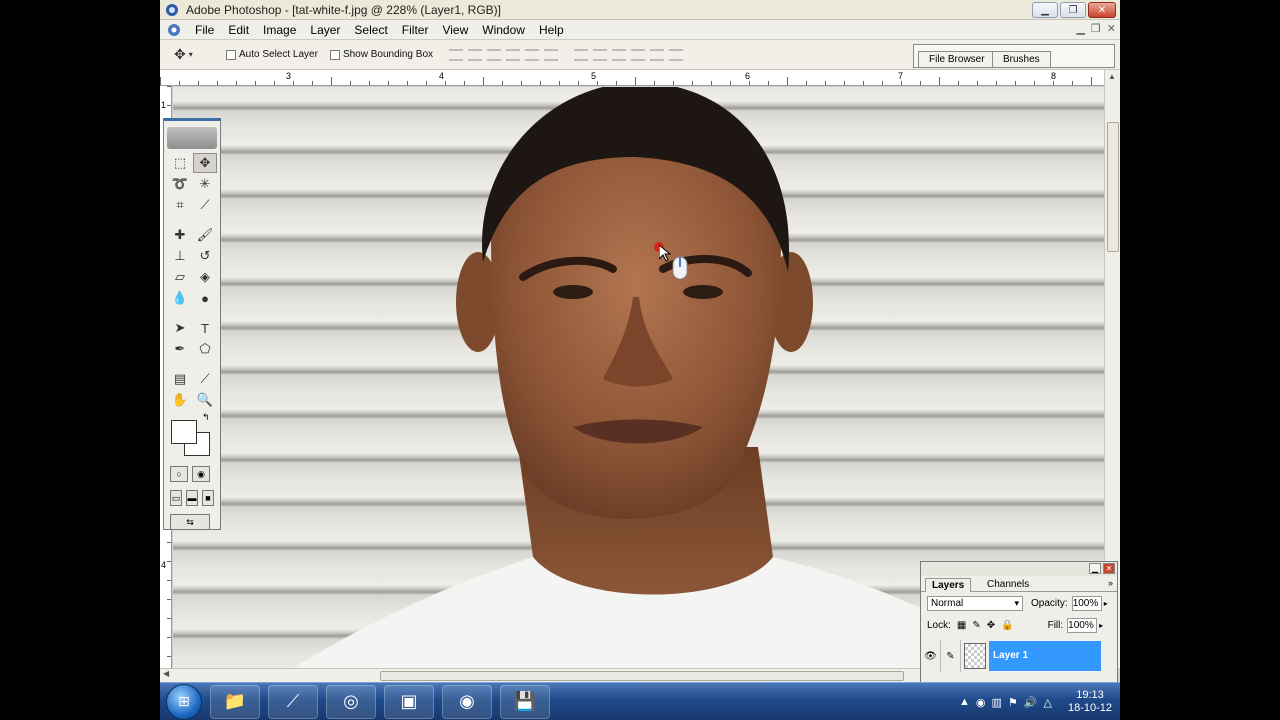  Describe the element at coordinates (1086, 603) in the screenshot. I see `opacity-input: 100%` at that location.